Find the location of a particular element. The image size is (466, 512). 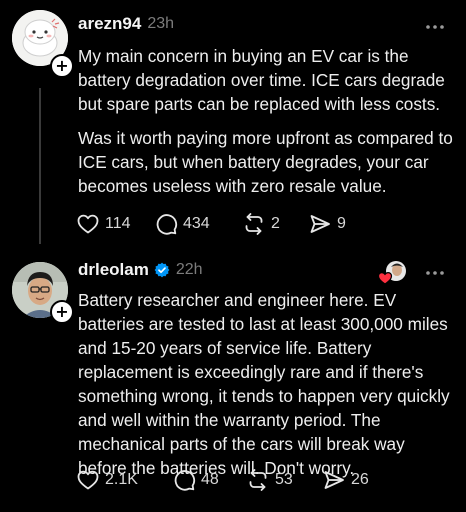

like-count: 114 is located at coordinates (118, 223).